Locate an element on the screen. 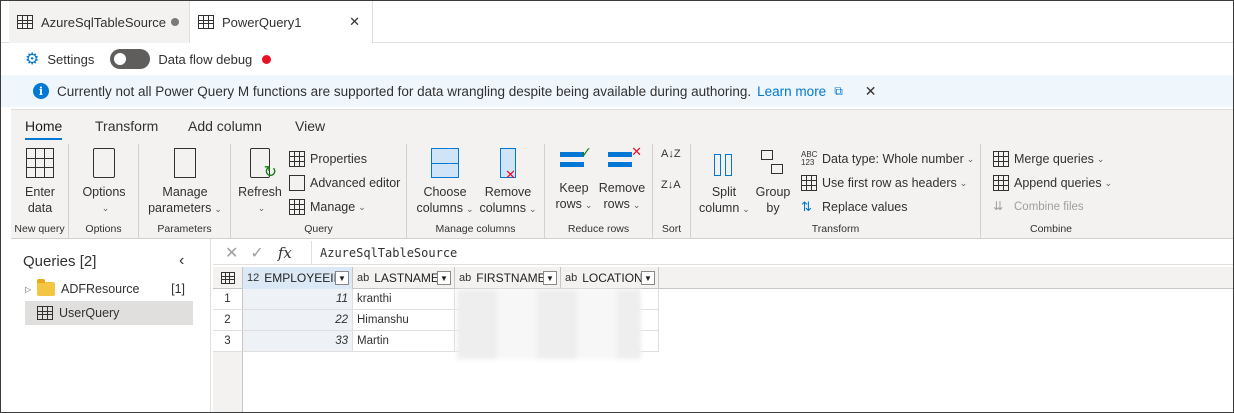  row-number: 3 is located at coordinates (228, 341).